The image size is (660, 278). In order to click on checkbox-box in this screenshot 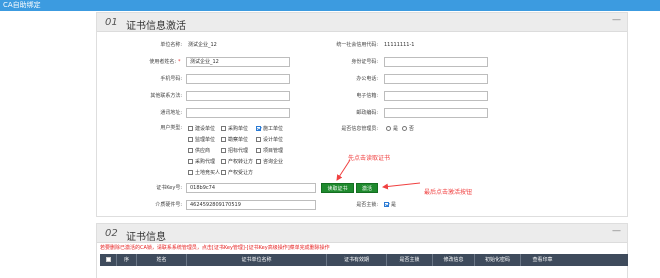, I will do `click(108, 259)`.